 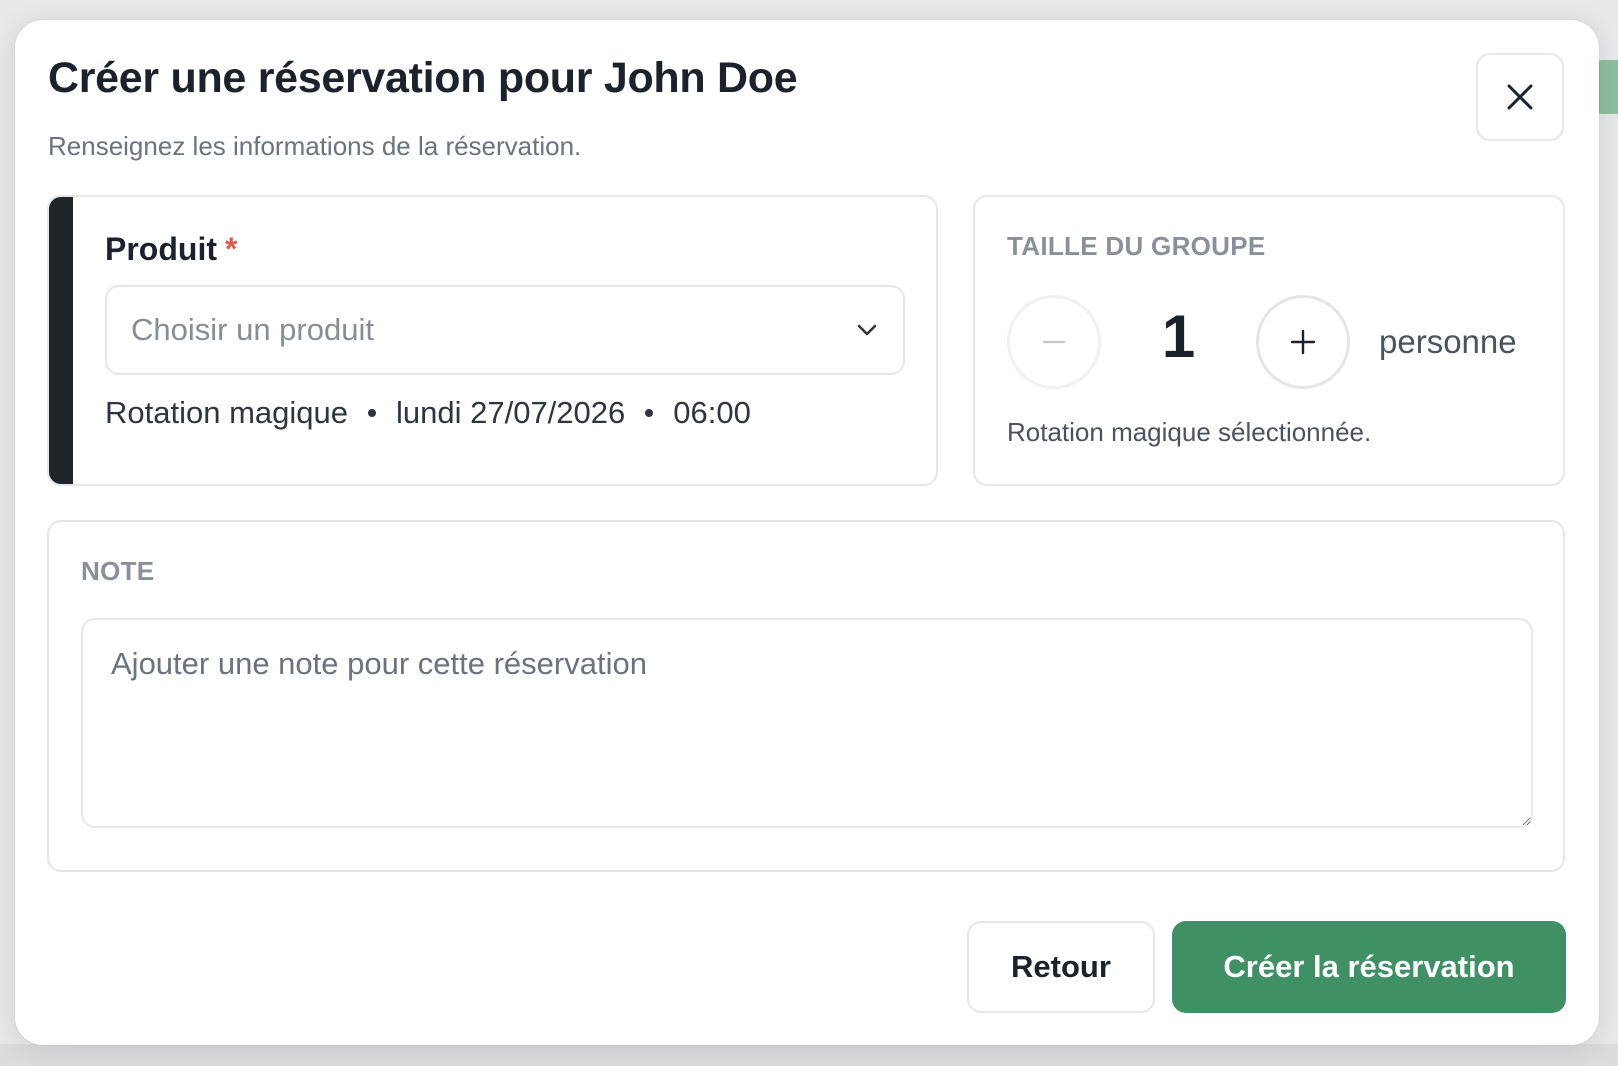 What do you see at coordinates (1369, 967) in the screenshot?
I see `create-reservation-button: Créer la réservation` at bounding box center [1369, 967].